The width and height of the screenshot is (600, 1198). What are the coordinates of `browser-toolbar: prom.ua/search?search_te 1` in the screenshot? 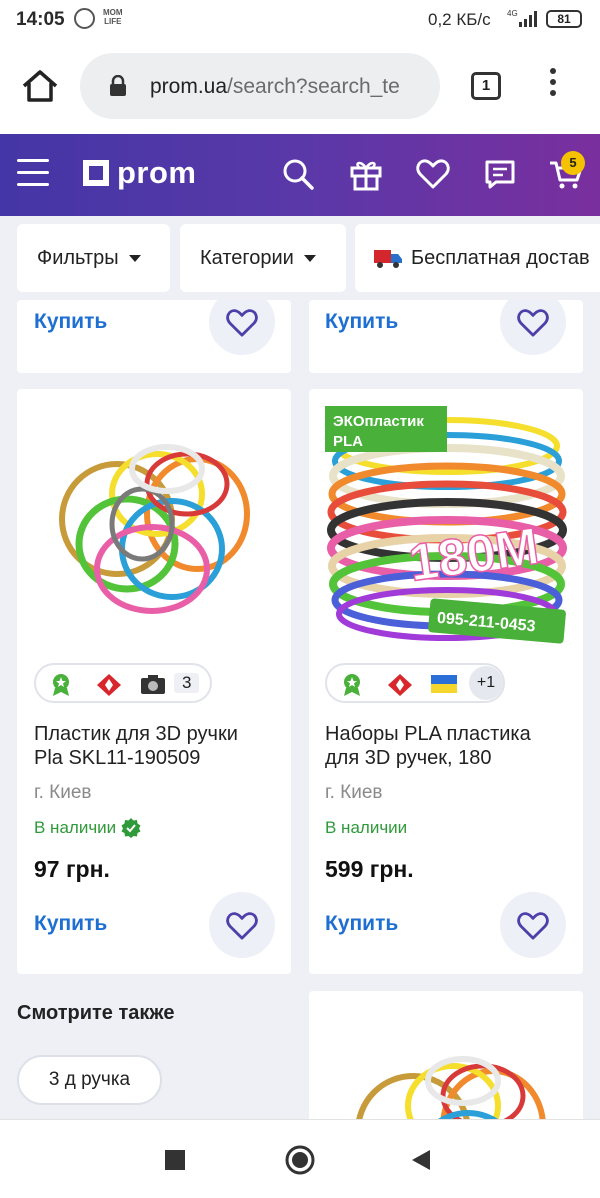 It's located at (300, 86).